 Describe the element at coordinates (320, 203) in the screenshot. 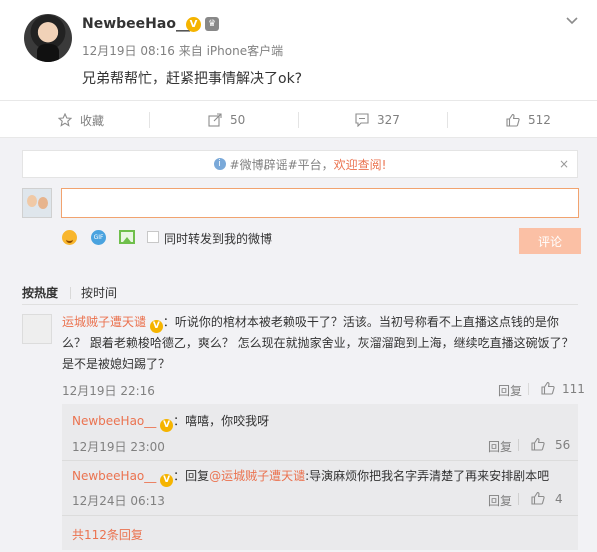

I see `comment-input` at that location.